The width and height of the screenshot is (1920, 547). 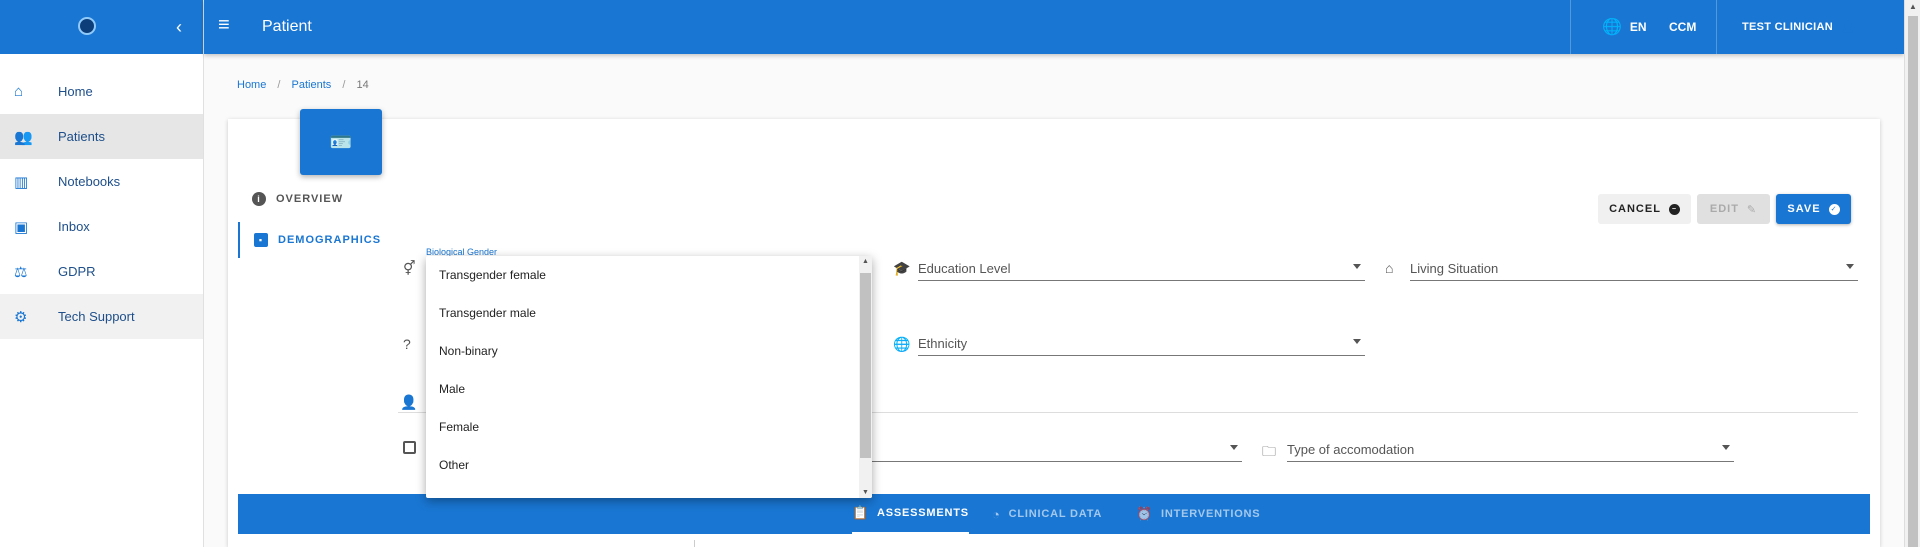 What do you see at coordinates (21, 227) in the screenshot?
I see `inbox-icon: ▣` at bounding box center [21, 227].